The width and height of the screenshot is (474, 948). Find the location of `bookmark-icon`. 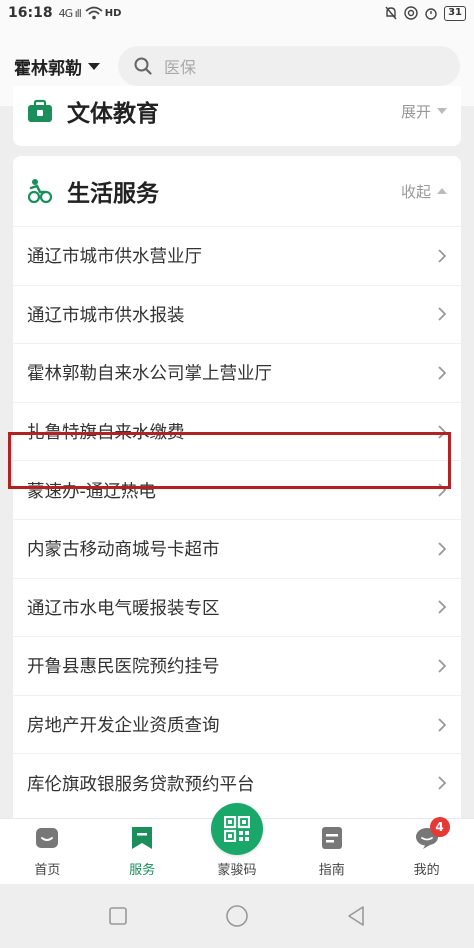

bookmark-icon is located at coordinates (142, 838).